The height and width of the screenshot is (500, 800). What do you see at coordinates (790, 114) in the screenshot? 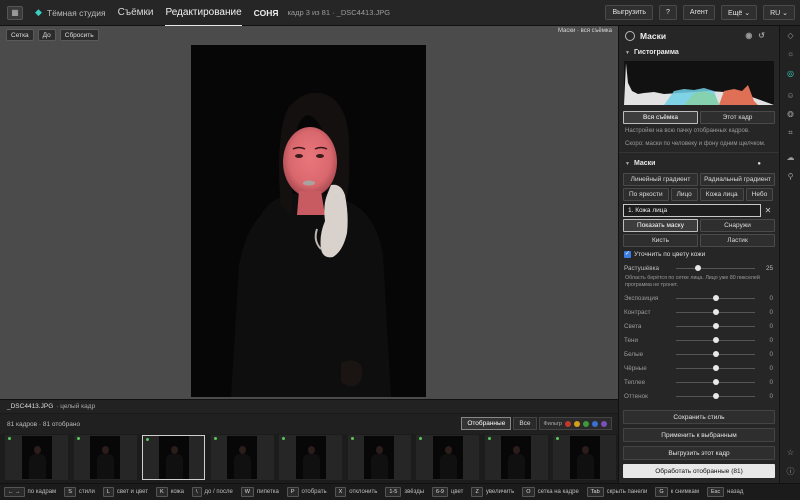
I see `detail-icon: ❂` at bounding box center [790, 114].